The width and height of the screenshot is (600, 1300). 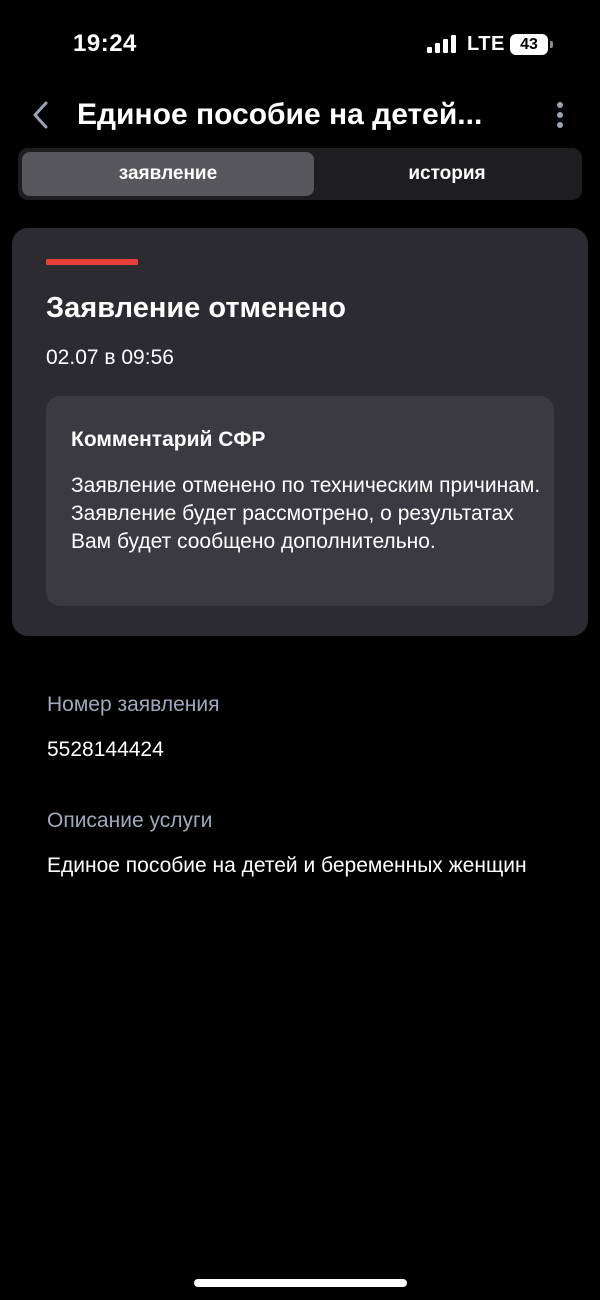 What do you see at coordinates (196, 308) in the screenshot?
I see `status-title: Заявление отменено` at bounding box center [196, 308].